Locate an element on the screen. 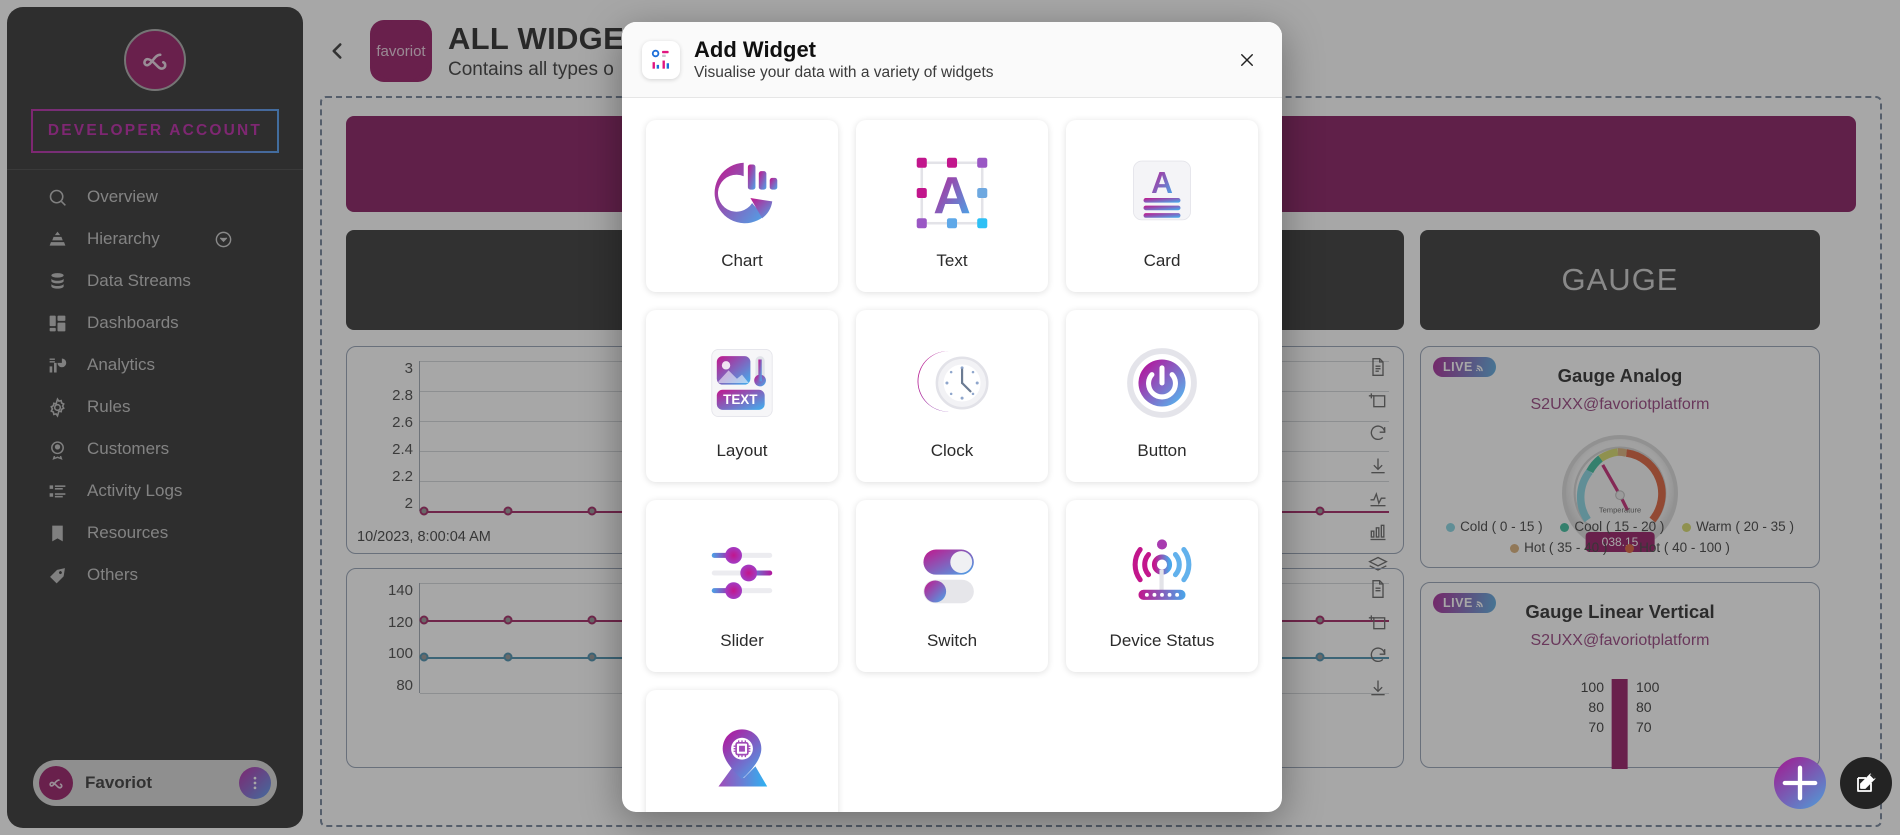 The width and height of the screenshot is (1900, 835). widget-option-chart: Chart is located at coordinates (742, 206).